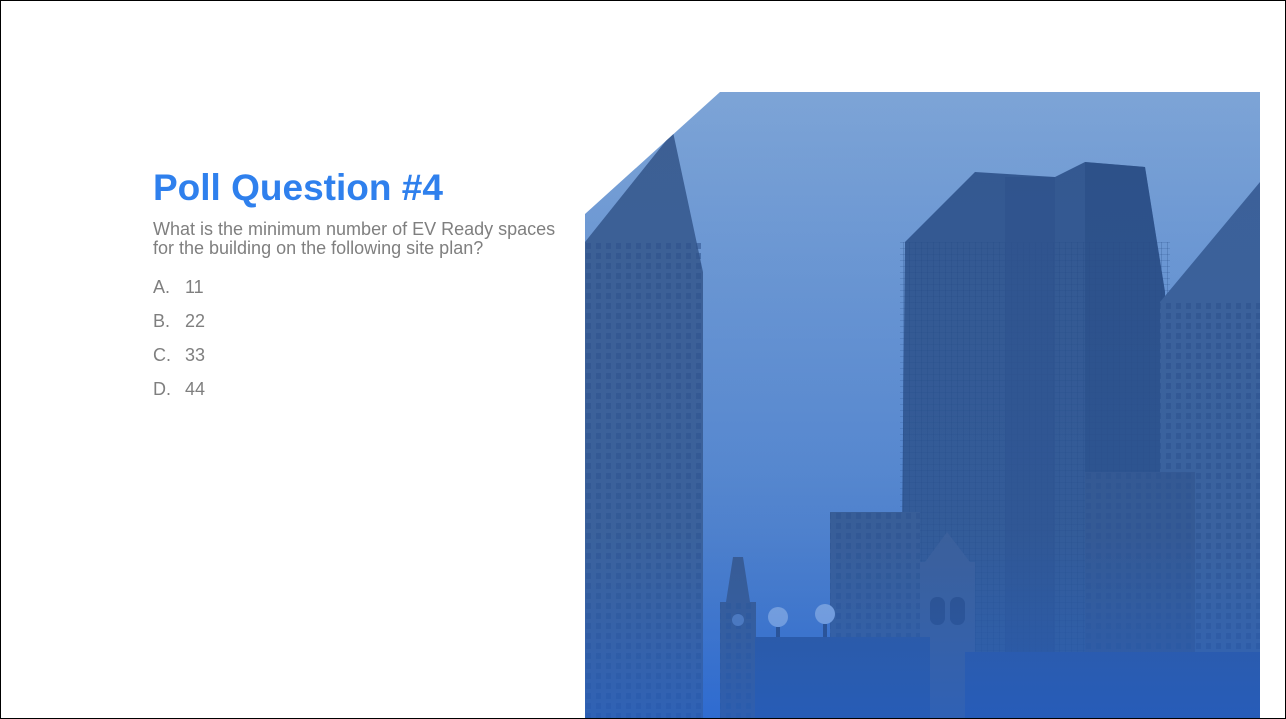 Image resolution: width=1286 pixels, height=719 pixels. I want to click on option-letter: B., so click(162, 321).